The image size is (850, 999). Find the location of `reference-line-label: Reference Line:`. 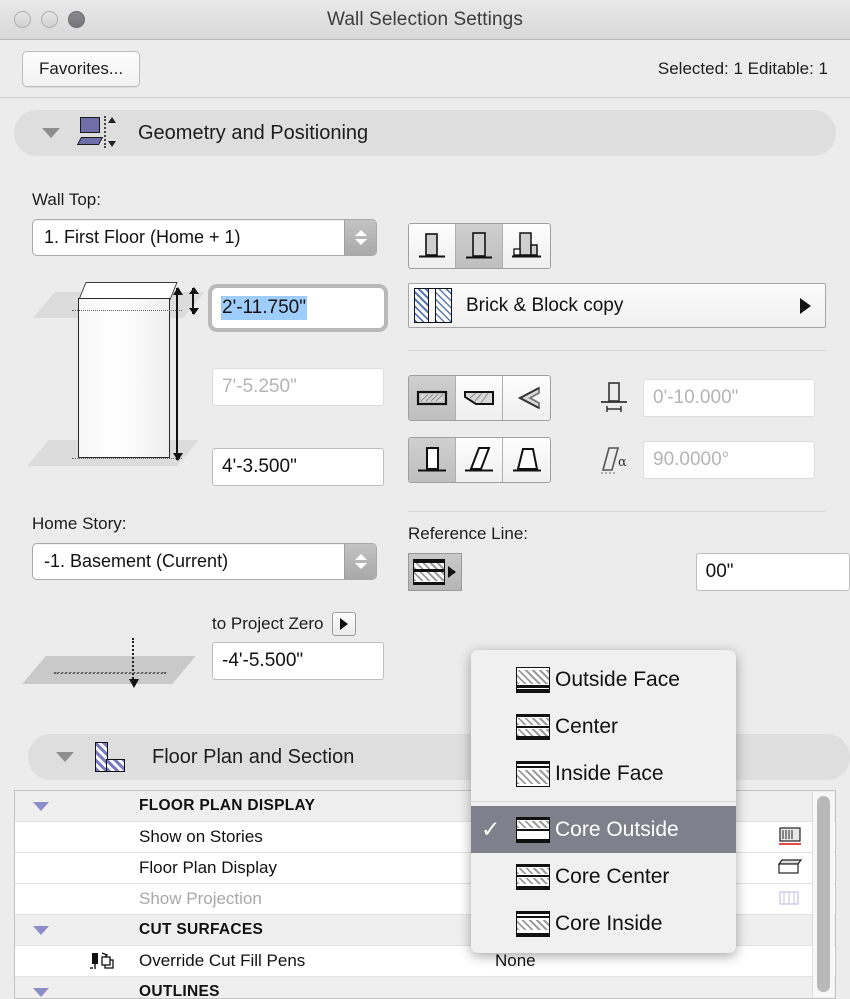

reference-line-label: Reference Line: is located at coordinates (468, 533).